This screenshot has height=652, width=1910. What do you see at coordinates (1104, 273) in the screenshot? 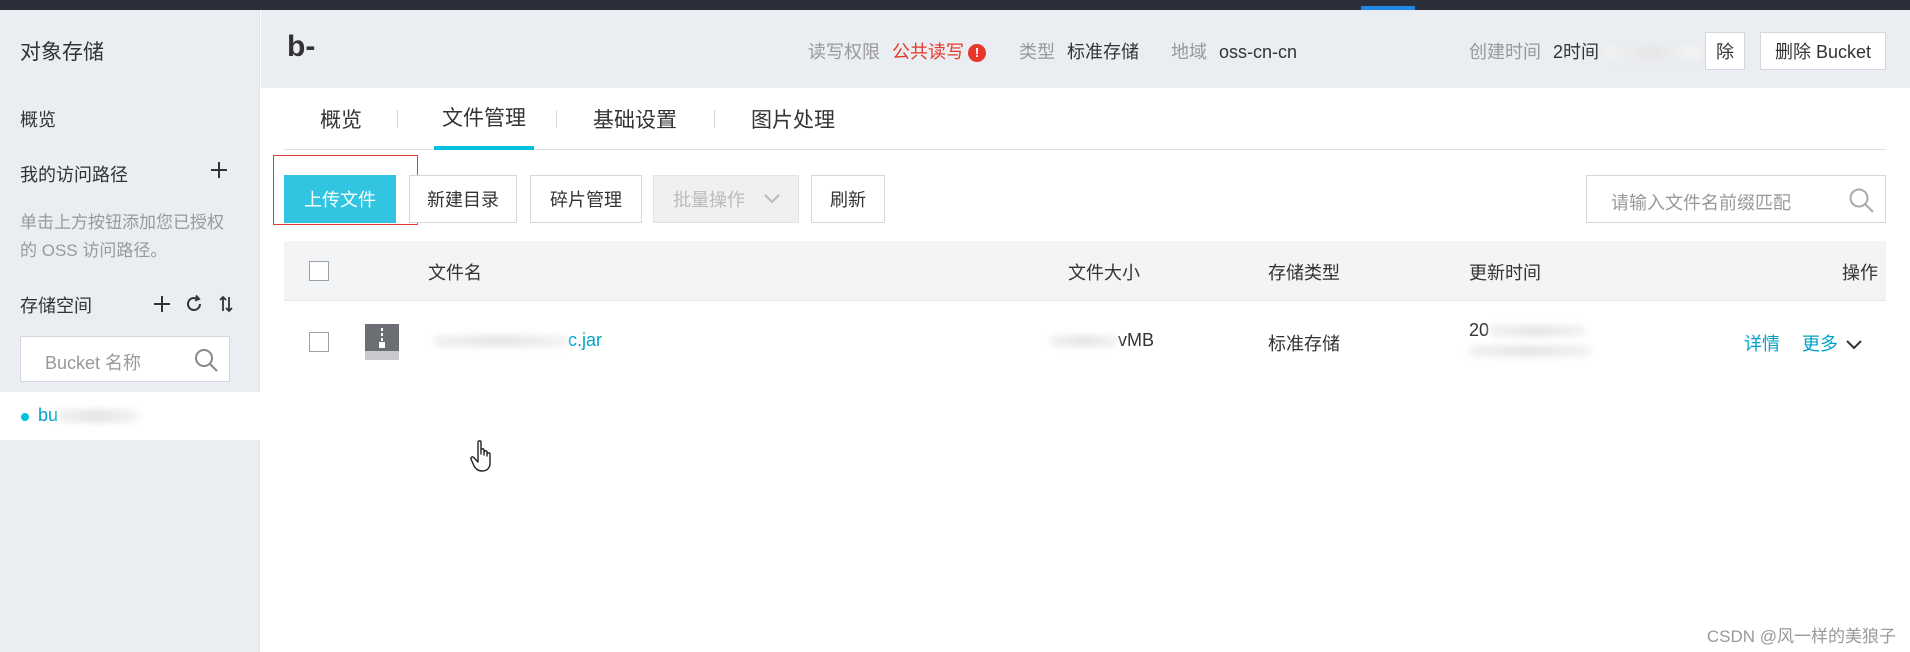
I see `column-header-file-size: 文件大小` at bounding box center [1104, 273].